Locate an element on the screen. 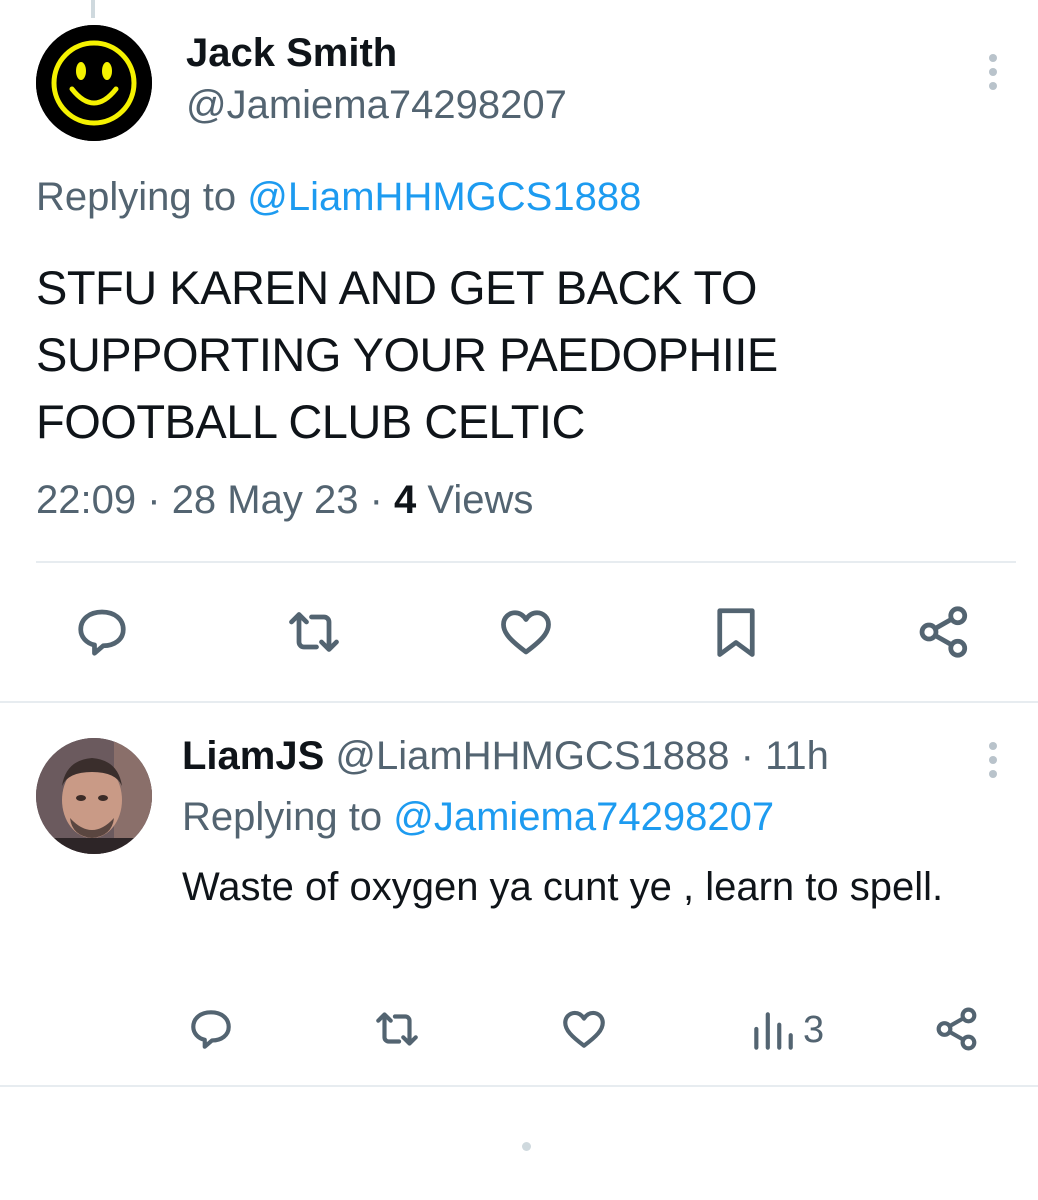 This screenshot has height=1200, width=1038. tweet-age: 11h is located at coordinates (797, 756).